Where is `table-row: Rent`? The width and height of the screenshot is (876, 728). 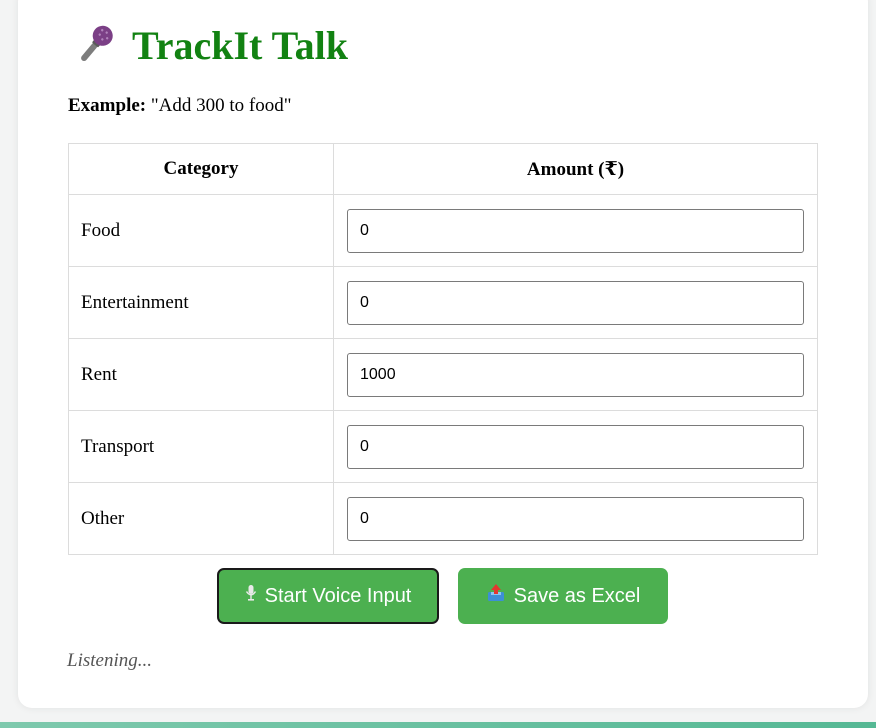
table-row: Rent is located at coordinates (443, 374).